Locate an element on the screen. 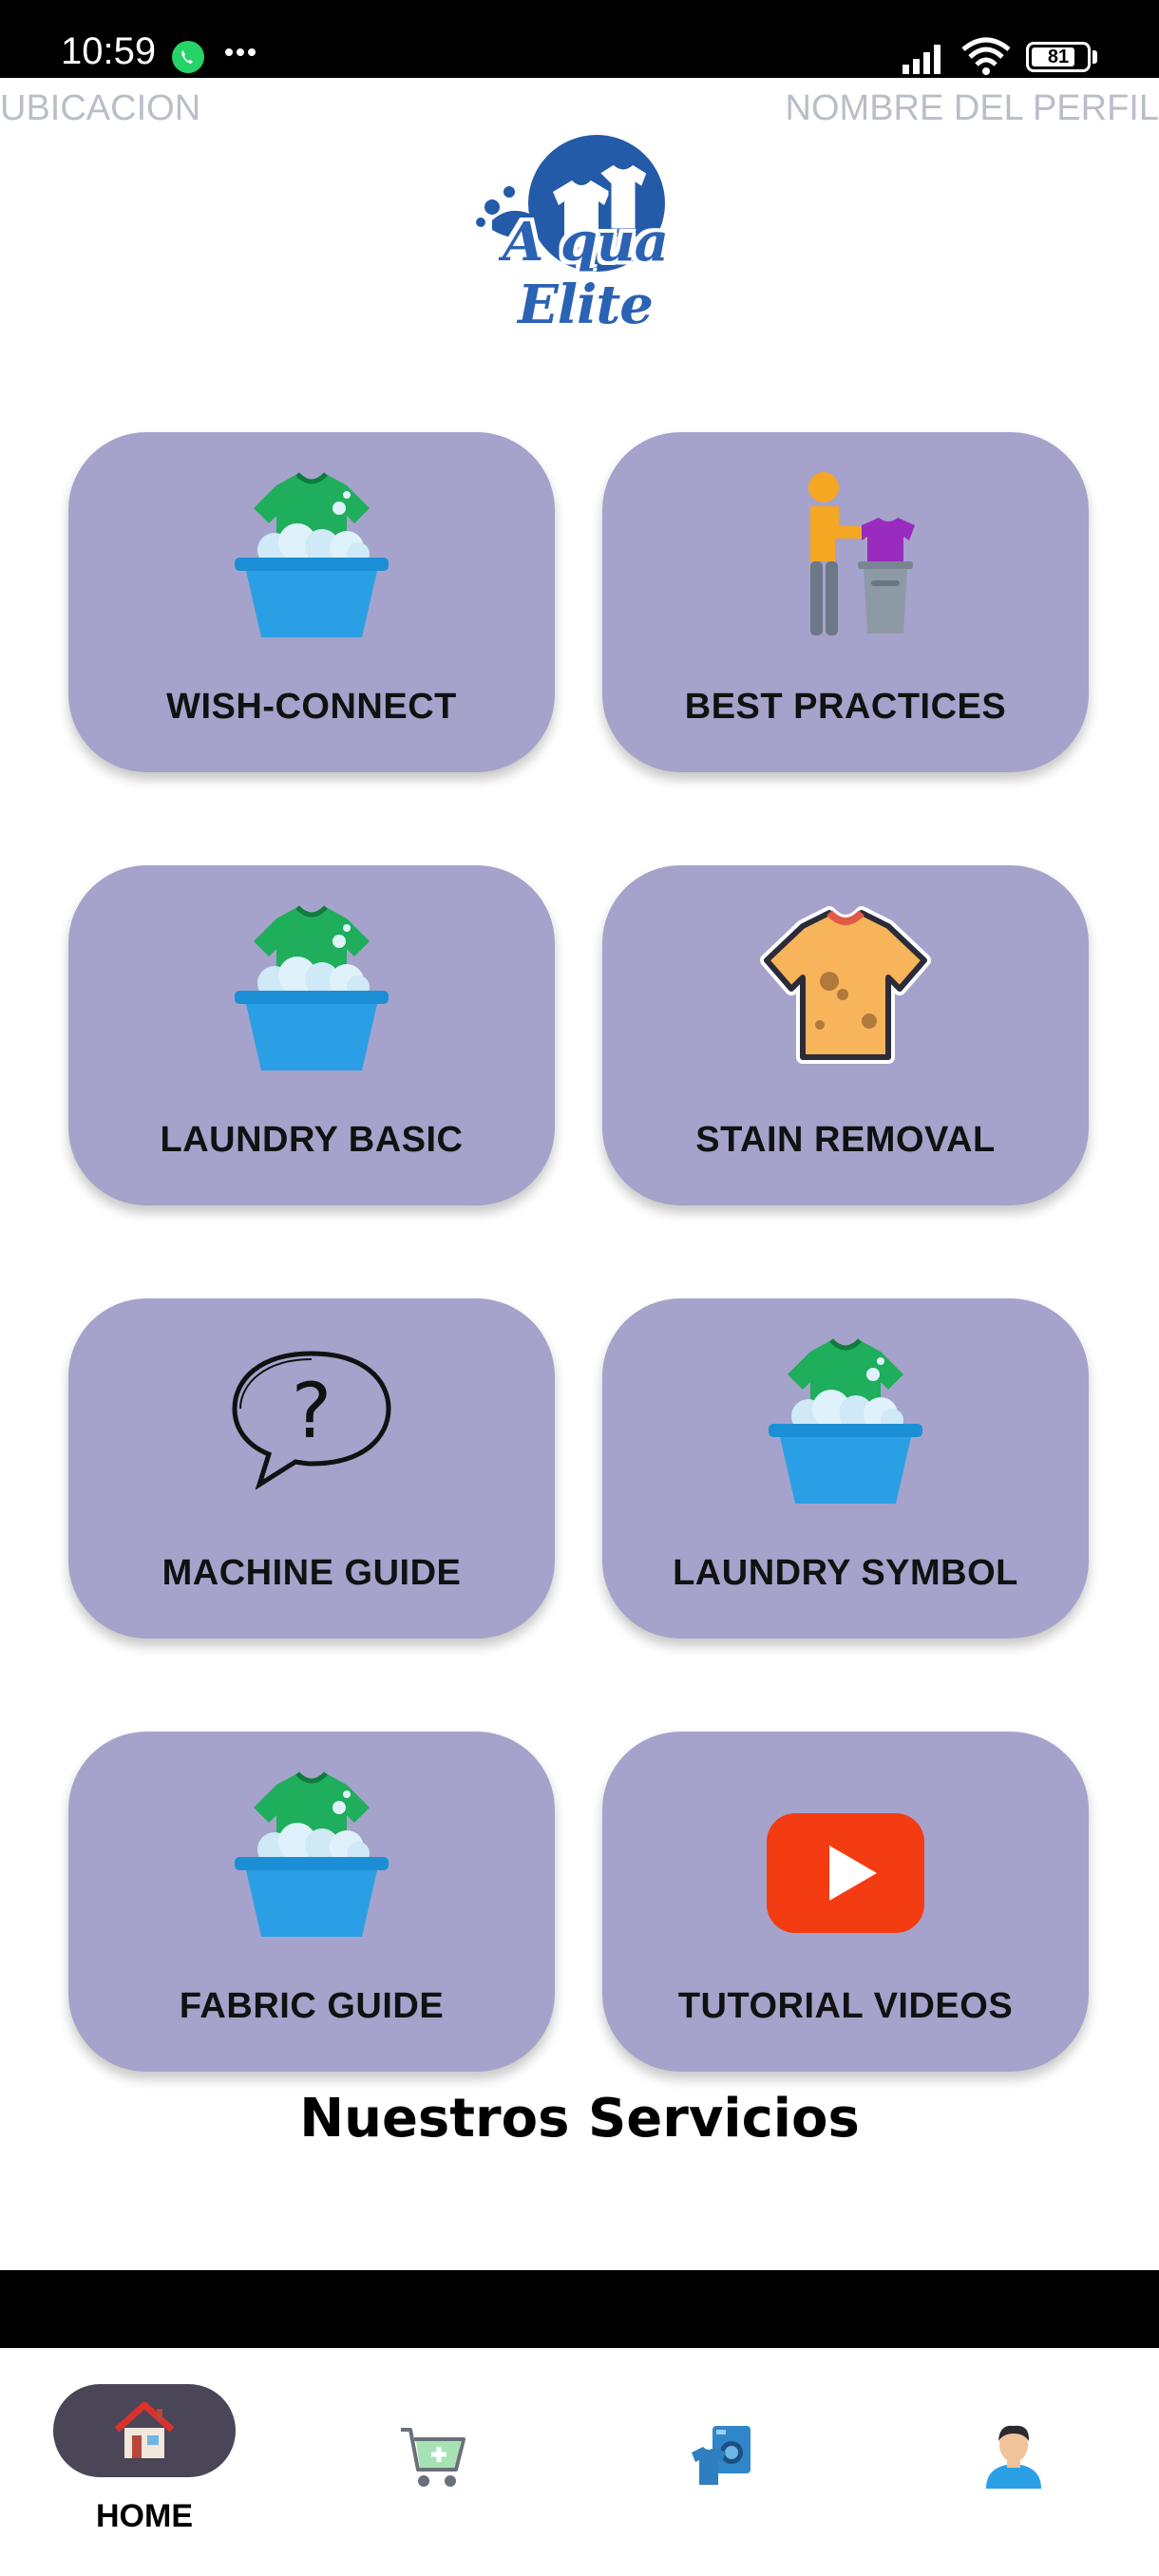 The height and width of the screenshot is (2576, 1159). menu-card-label: FABRIC GUIDE is located at coordinates (312, 2006).